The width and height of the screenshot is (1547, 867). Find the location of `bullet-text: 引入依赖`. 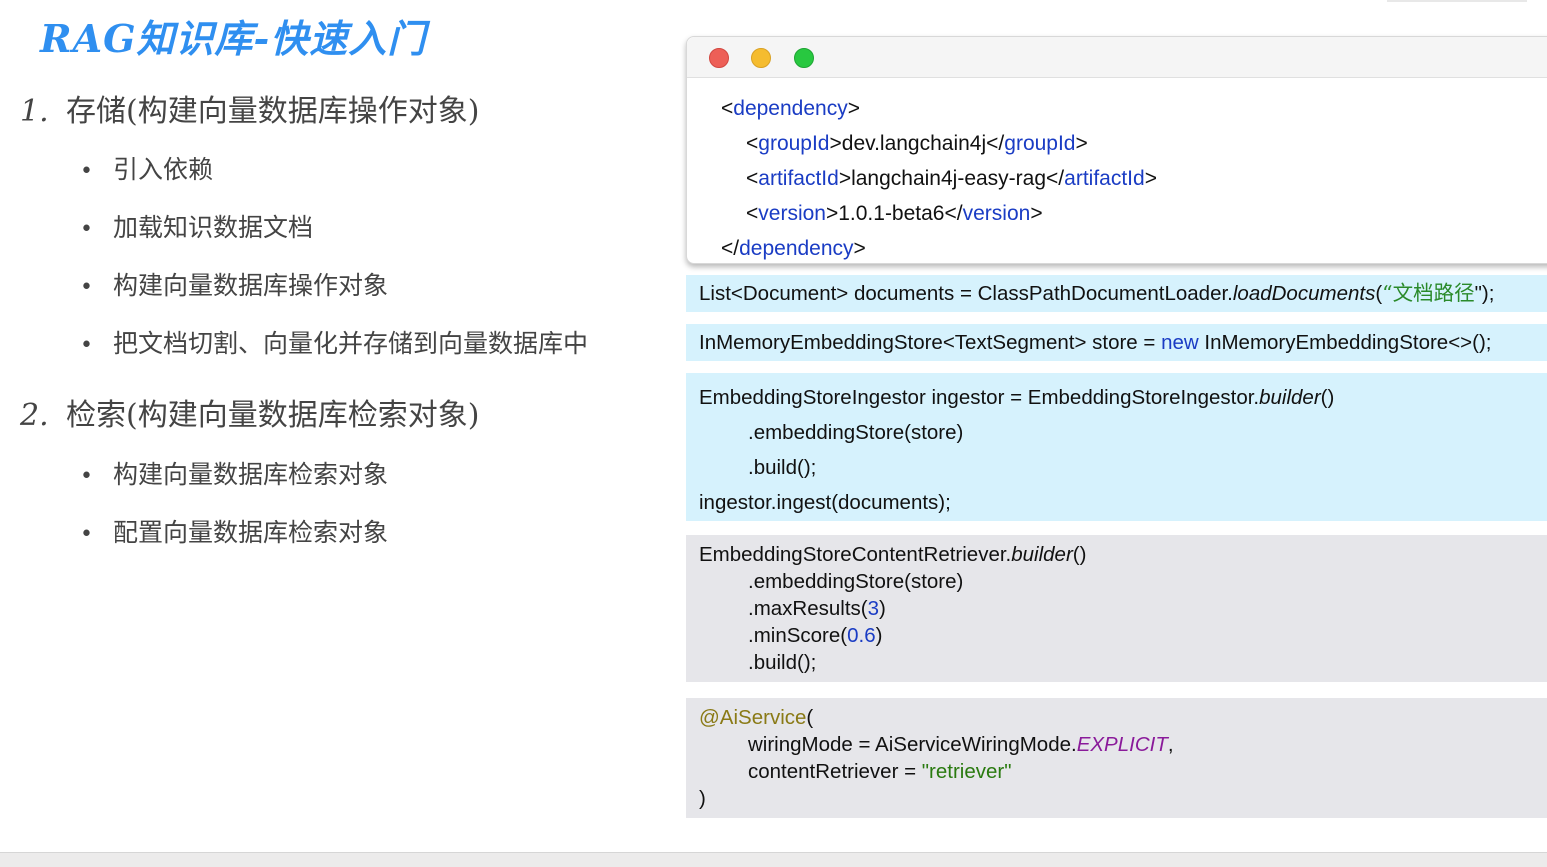

bullet-text: 引入依赖 is located at coordinates (163, 169).